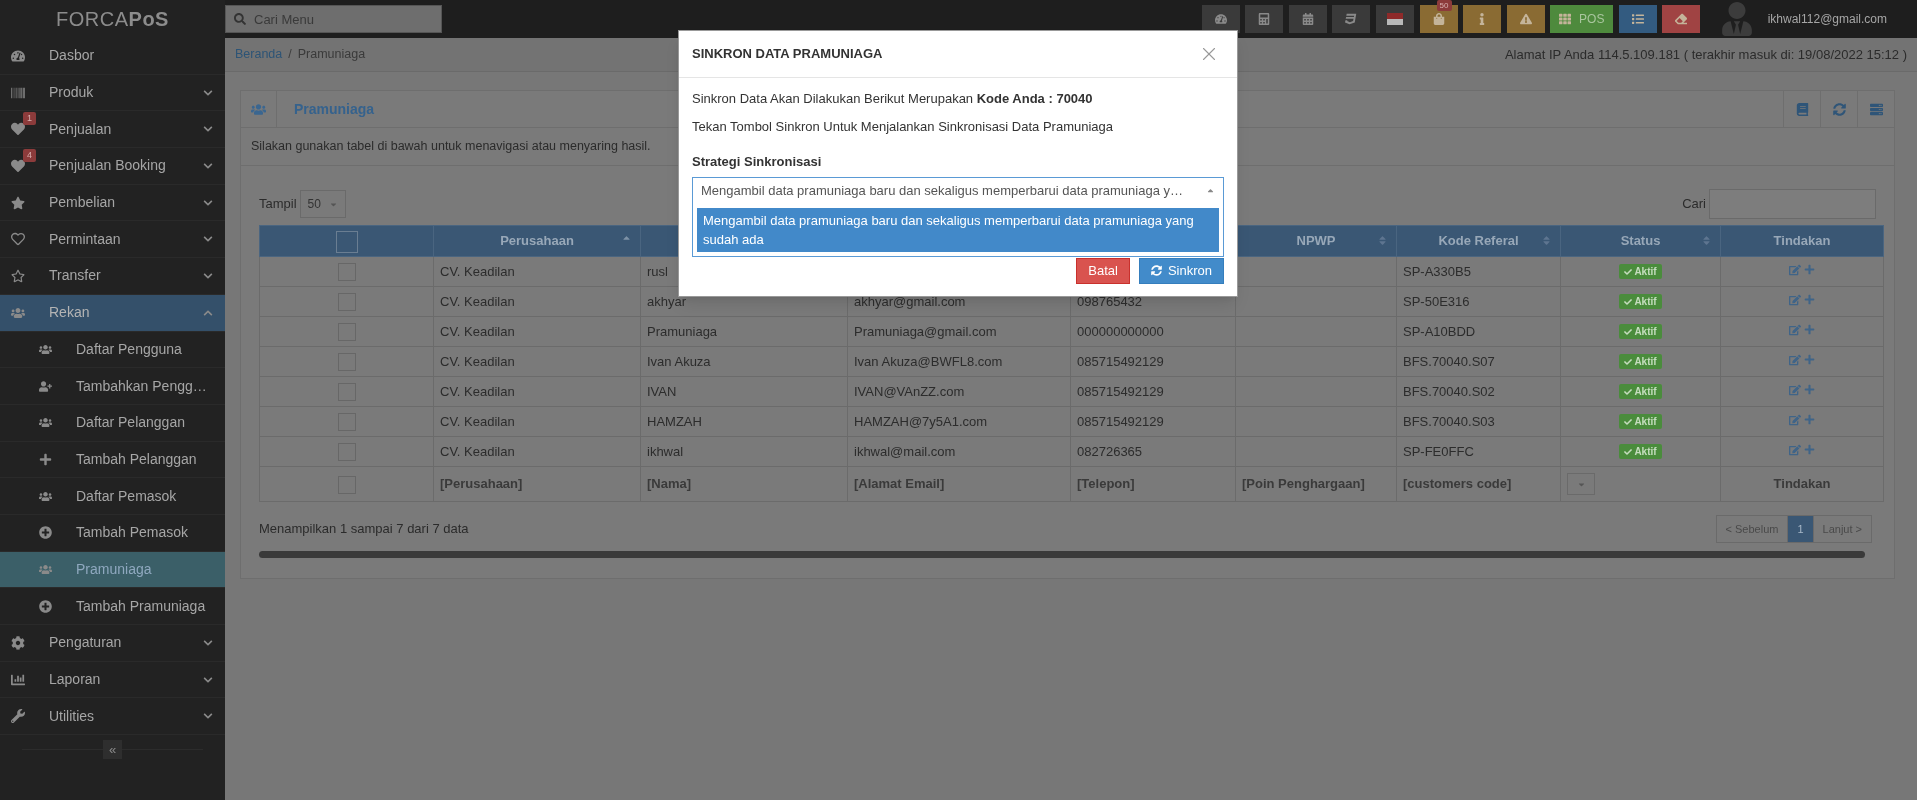 The width and height of the screenshot is (1917, 800). I want to click on filter-field: [Perusahaan], so click(481, 484).